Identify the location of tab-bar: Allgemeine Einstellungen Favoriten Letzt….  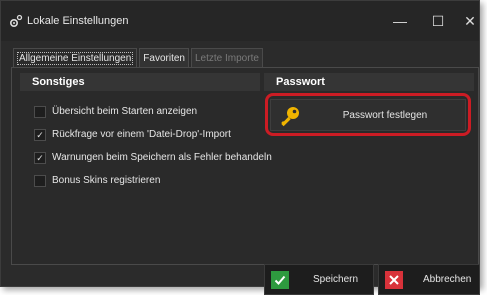
(139, 58).